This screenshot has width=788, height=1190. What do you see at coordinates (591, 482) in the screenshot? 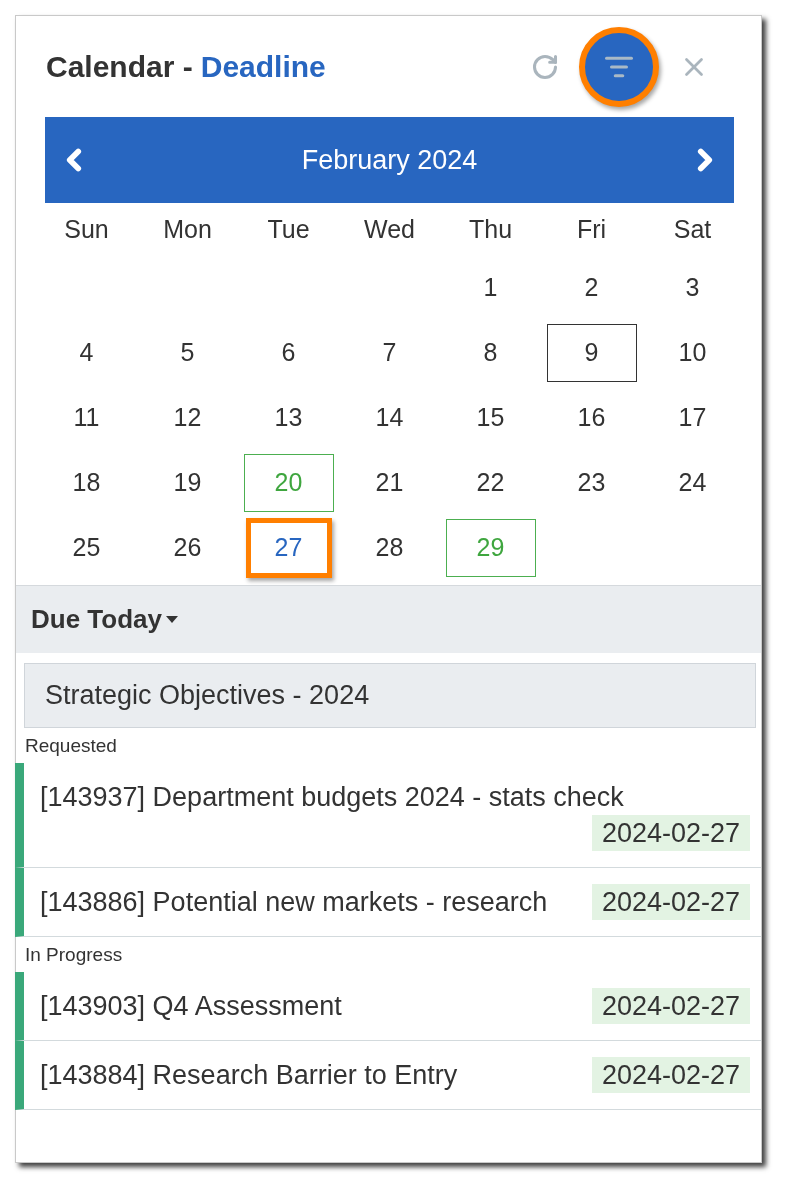
I see `calendar-day: 23` at bounding box center [591, 482].